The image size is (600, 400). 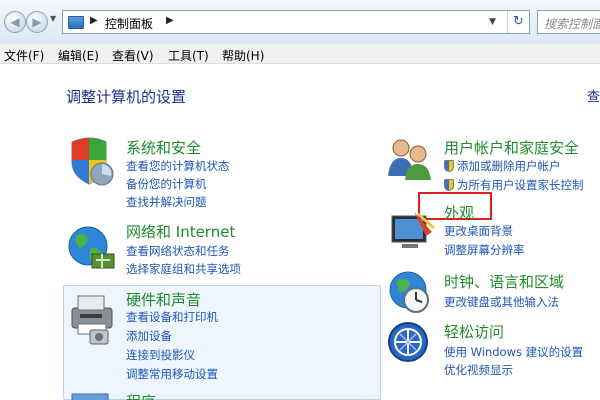 What do you see at coordinates (172, 317) in the screenshot?
I see `link-devices-printers: 查看设备和打印机` at bounding box center [172, 317].